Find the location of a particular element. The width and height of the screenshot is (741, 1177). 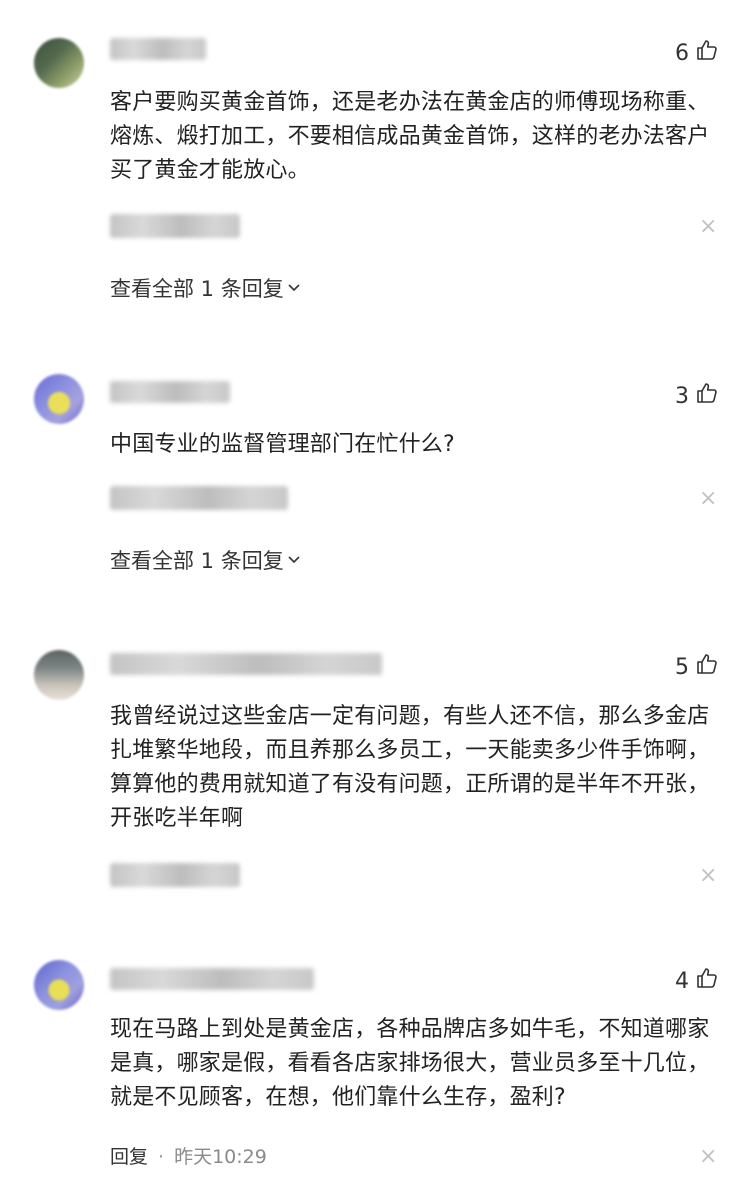

like-count: 3 is located at coordinates (682, 396).